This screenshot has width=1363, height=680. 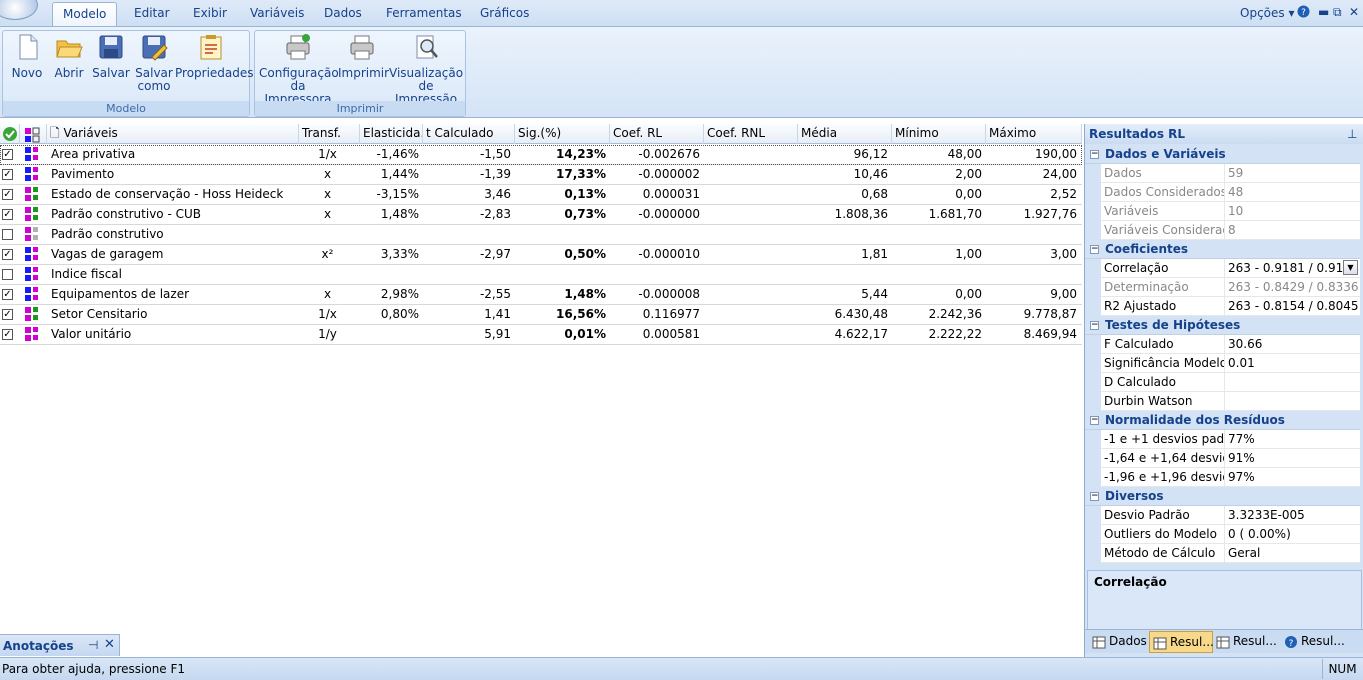 I want to click on property-row: F Calculado 30.66, so click(x=1230, y=344).